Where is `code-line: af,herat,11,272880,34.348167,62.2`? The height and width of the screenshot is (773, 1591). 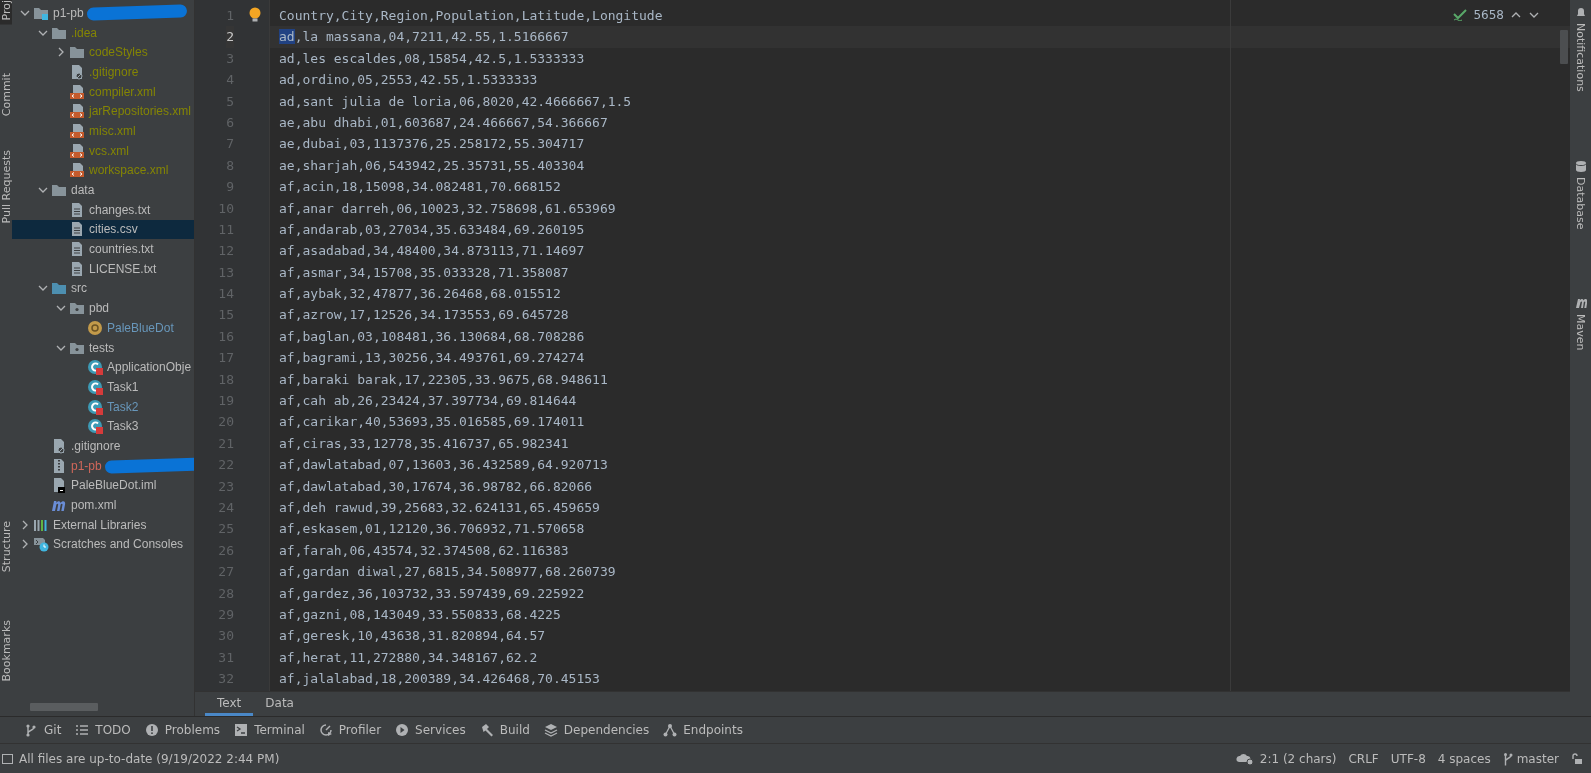
code-line: af,herat,11,272880,34.348167,62.2 is located at coordinates (408, 657).